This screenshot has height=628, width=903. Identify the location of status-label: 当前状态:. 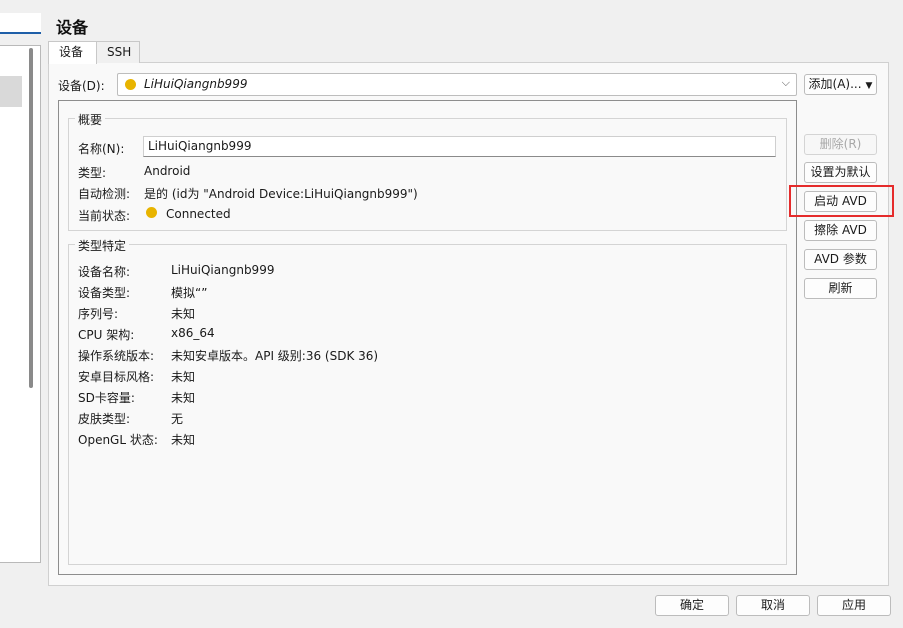
(104, 216).